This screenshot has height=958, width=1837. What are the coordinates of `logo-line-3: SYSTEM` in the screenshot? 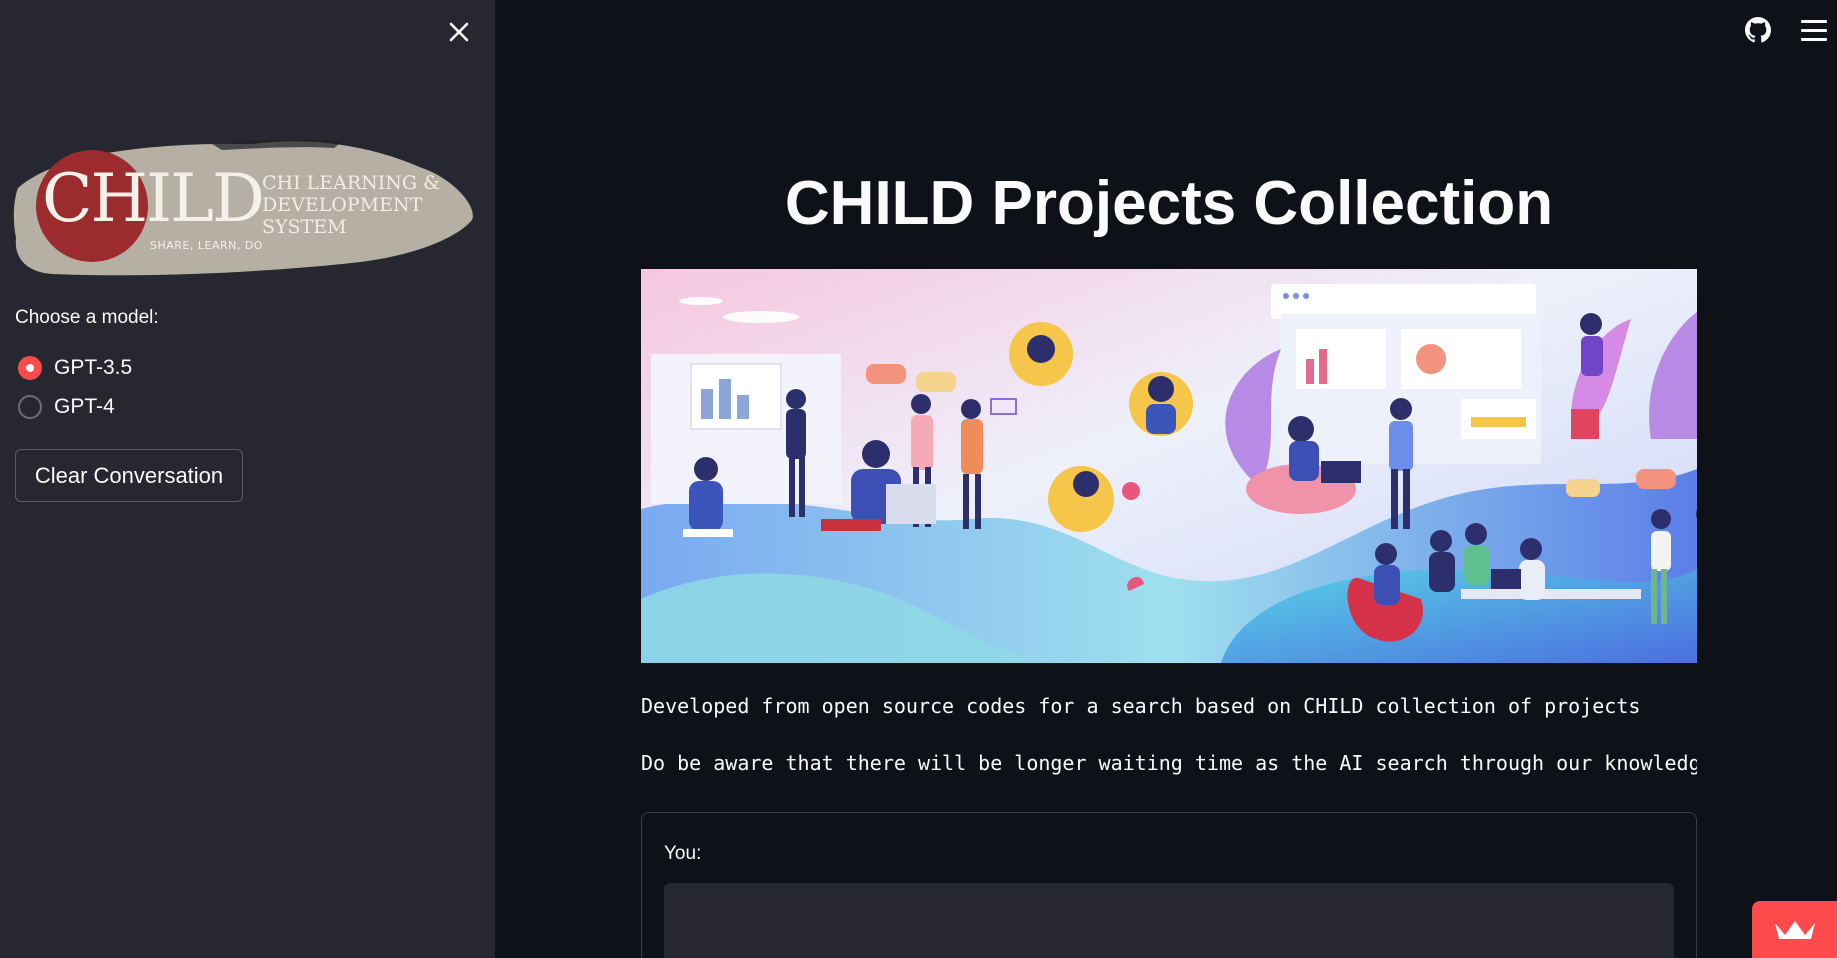 It's located at (304, 227).